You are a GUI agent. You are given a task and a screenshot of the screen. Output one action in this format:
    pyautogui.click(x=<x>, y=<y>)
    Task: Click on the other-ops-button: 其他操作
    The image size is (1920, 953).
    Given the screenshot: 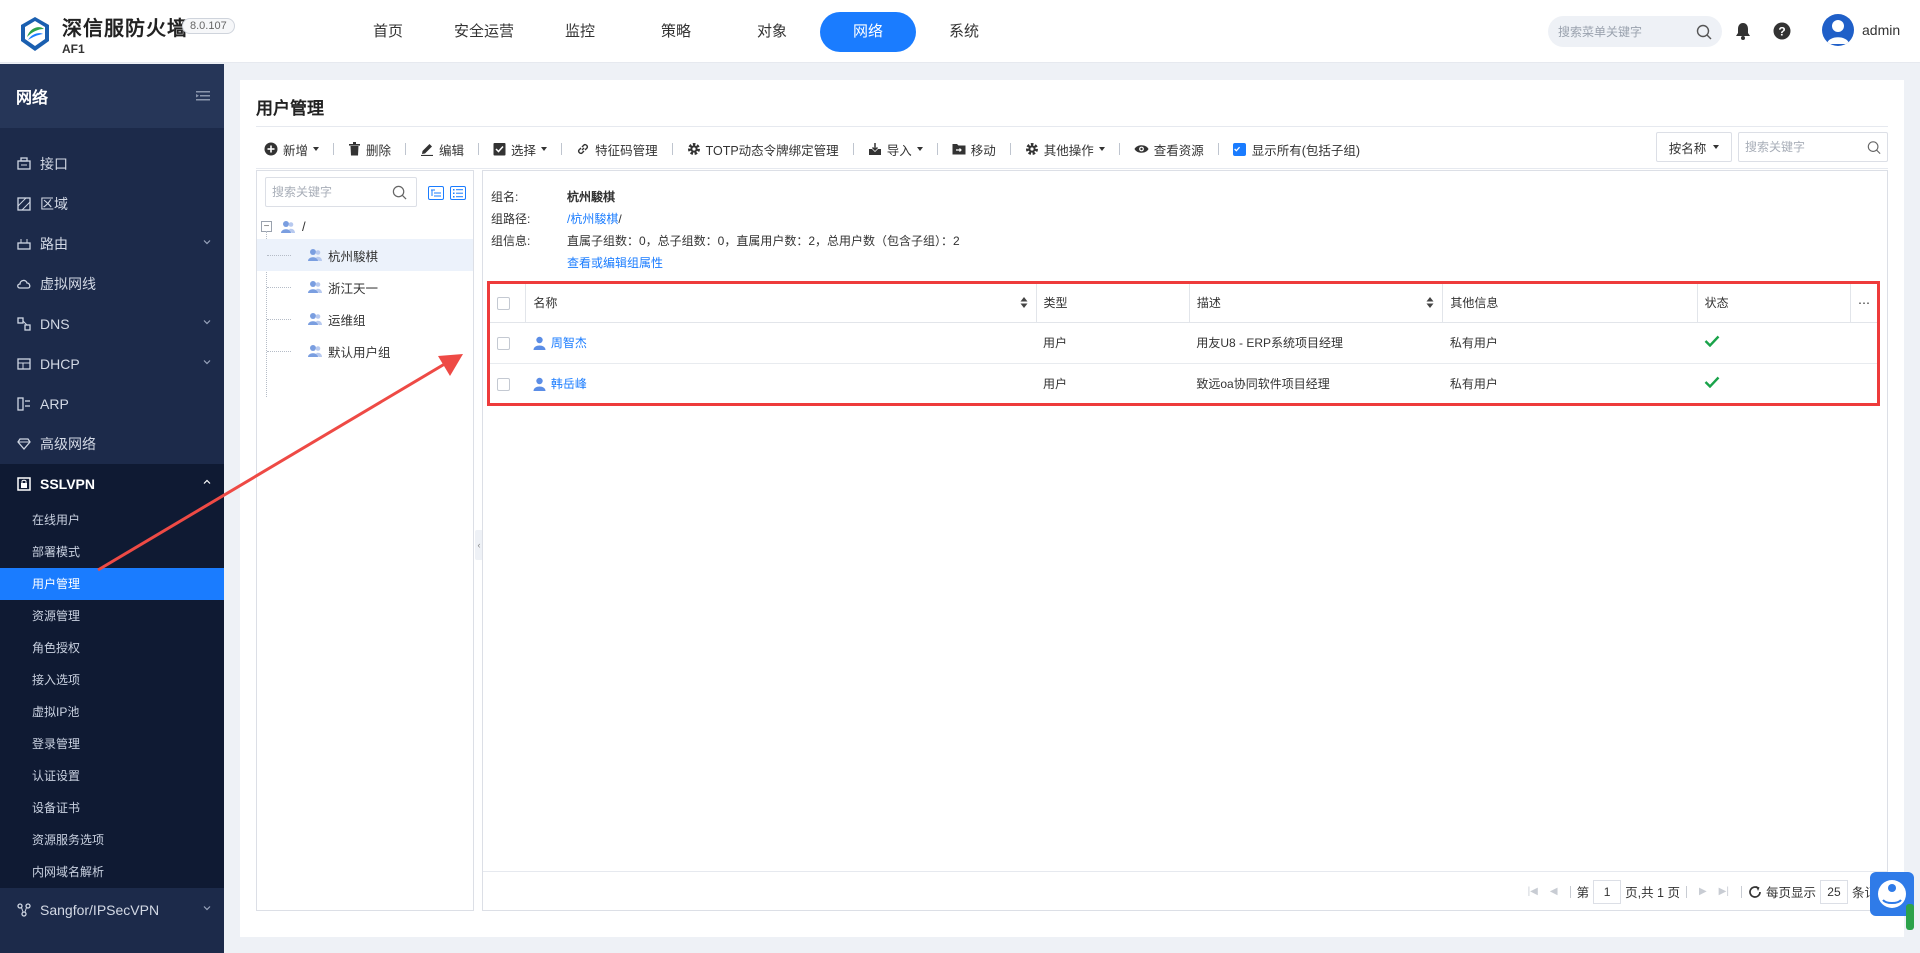 What is the action you would take?
    pyautogui.click(x=1065, y=149)
    